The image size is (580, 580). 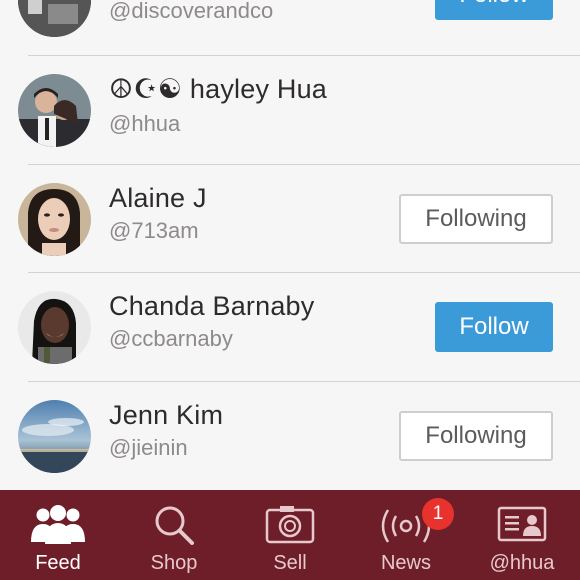 I want to click on people-icon, so click(x=58, y=525).